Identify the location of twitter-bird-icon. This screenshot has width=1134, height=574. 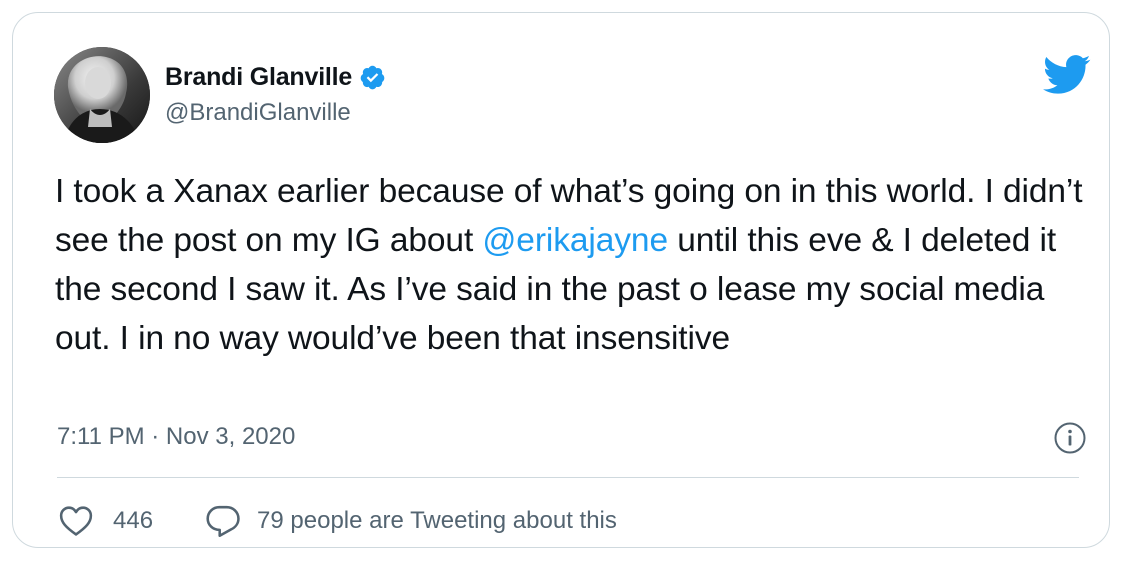
(1067, 75).